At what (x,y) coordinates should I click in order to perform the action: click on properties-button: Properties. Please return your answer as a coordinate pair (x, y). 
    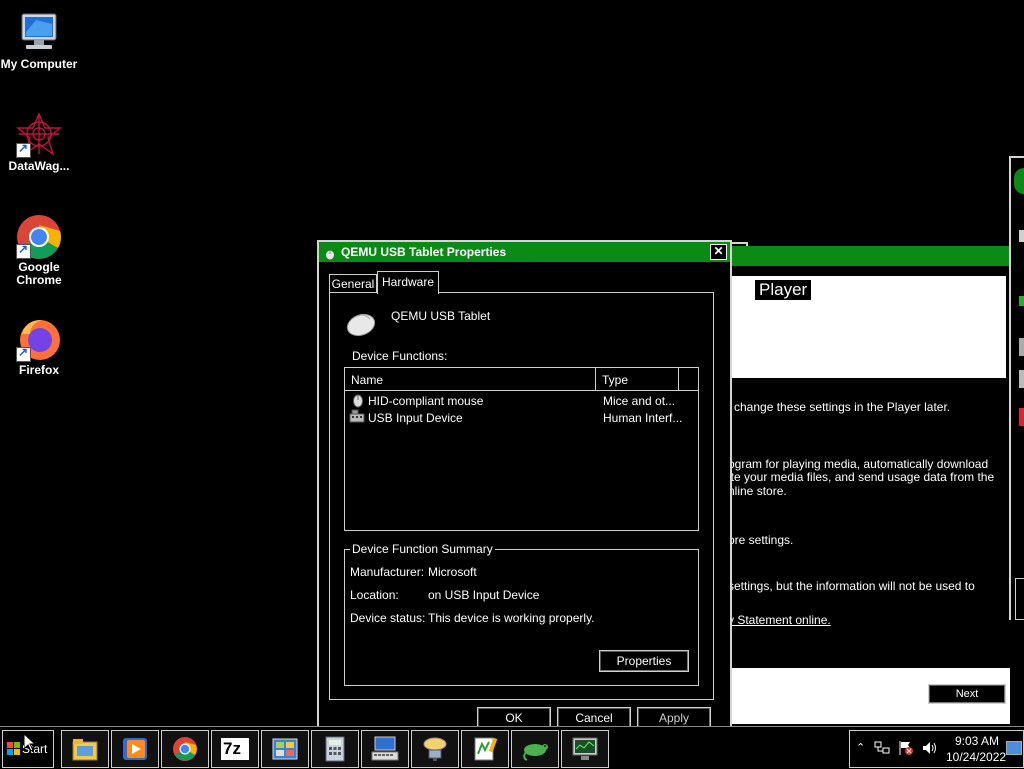
    Looking at the image, I should click on (644, 661).